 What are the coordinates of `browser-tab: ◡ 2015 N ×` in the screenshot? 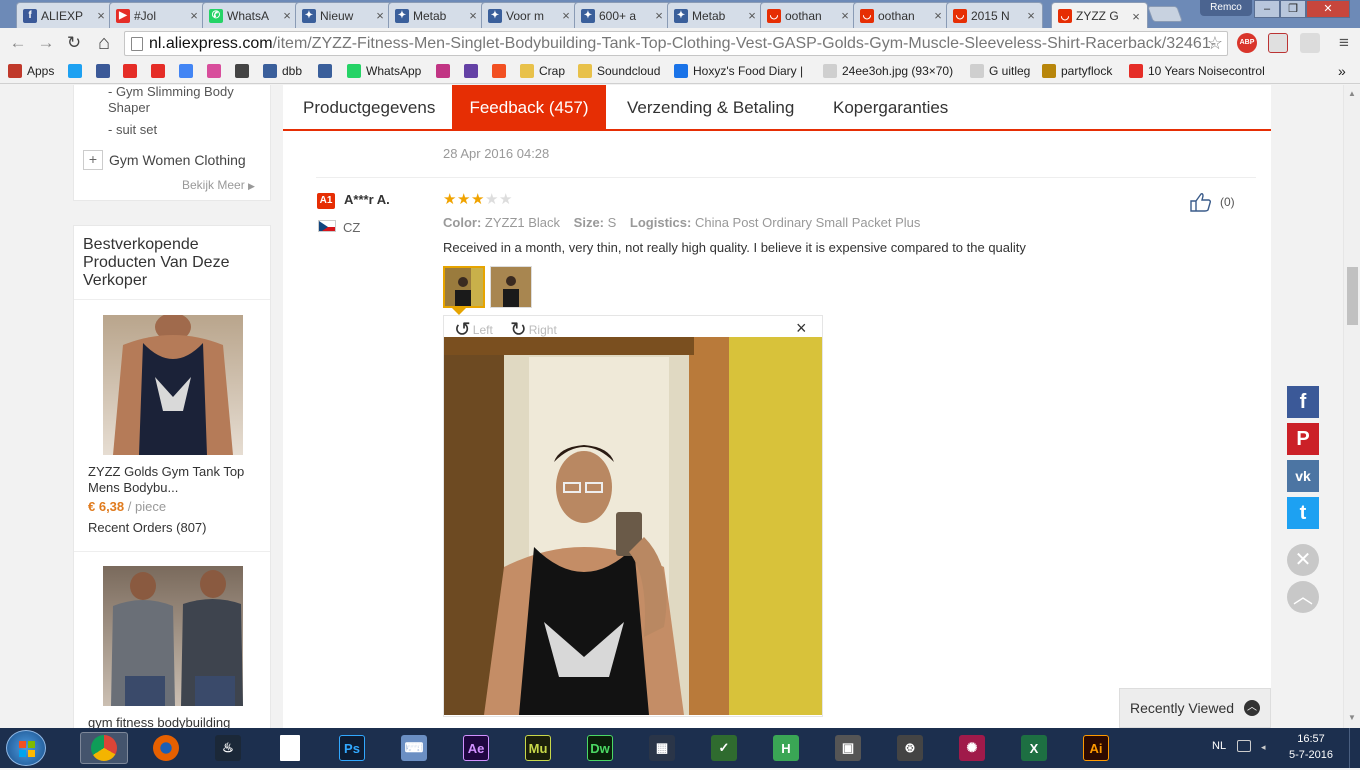 It's located at (994, 15).